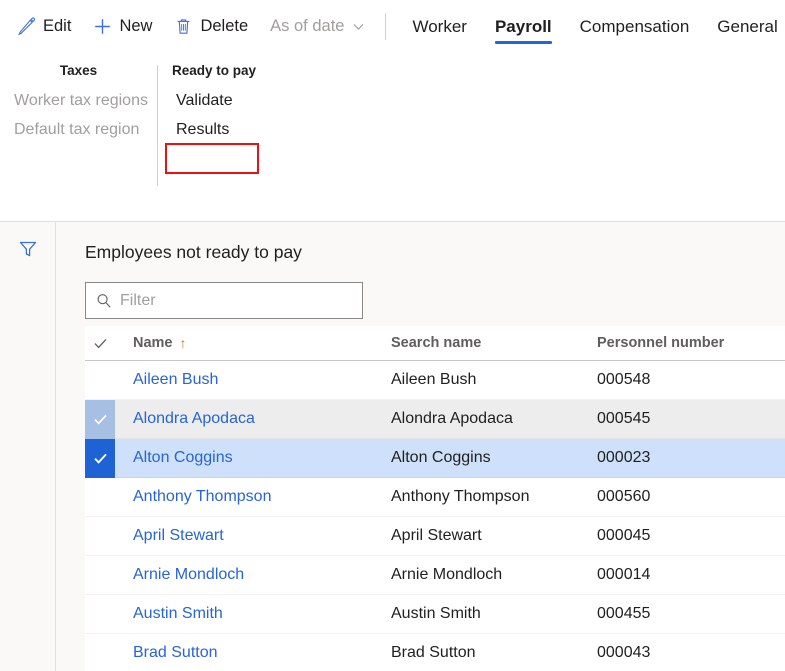 The width and height of the screenshot is (785, 671). Describe the element at coordinates (81, 100) in the screenshot. I see `worker-tax-regions-label: Worker tax regions` at that location.